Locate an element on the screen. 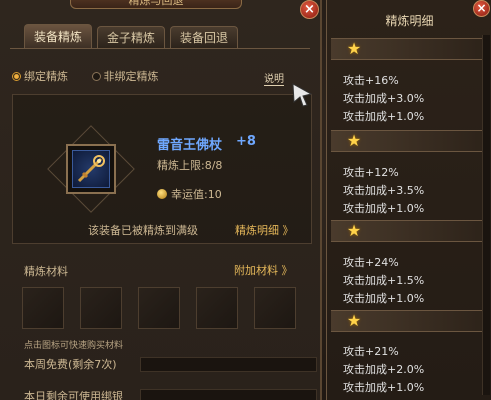 The width and height of the screenshot is (491, 400). luck-value: 幸运值:10 is located at coordinates (189, 194).